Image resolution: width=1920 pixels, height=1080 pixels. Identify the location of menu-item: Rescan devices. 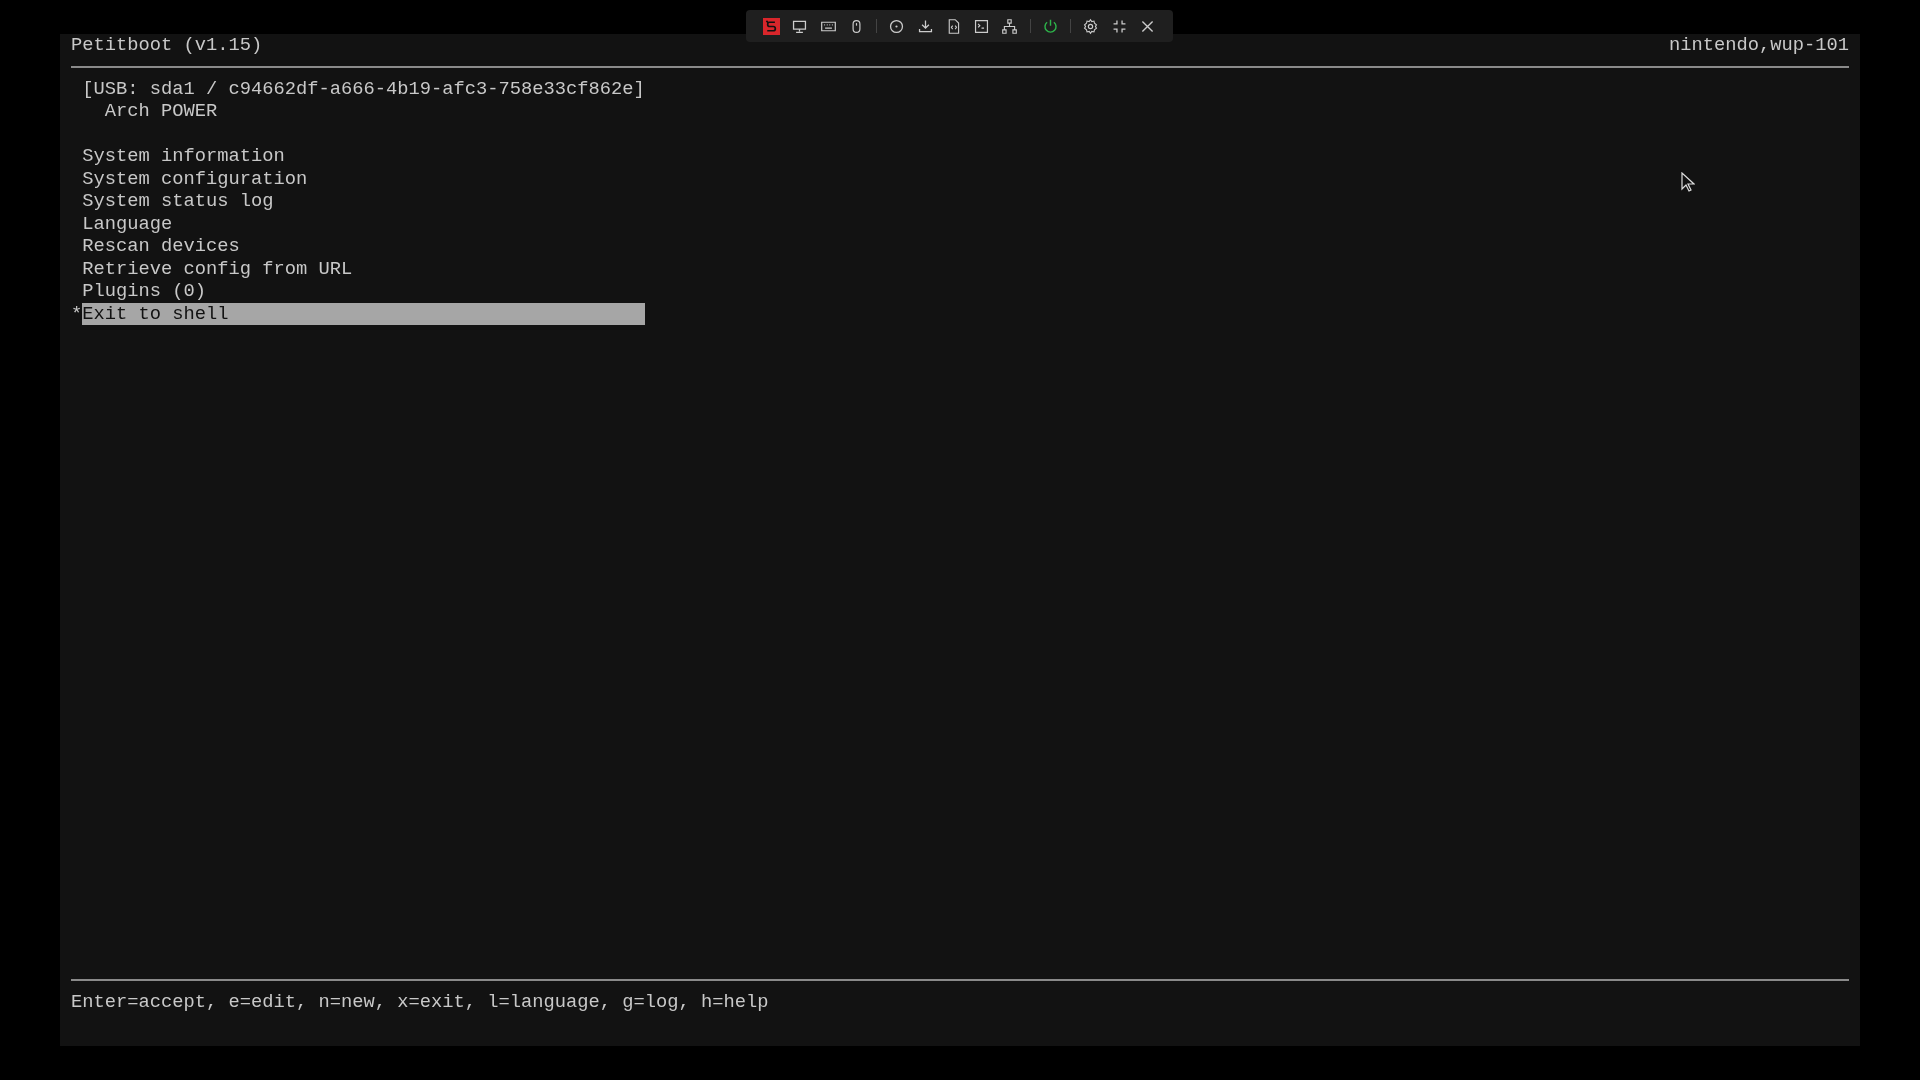
(161, 246).